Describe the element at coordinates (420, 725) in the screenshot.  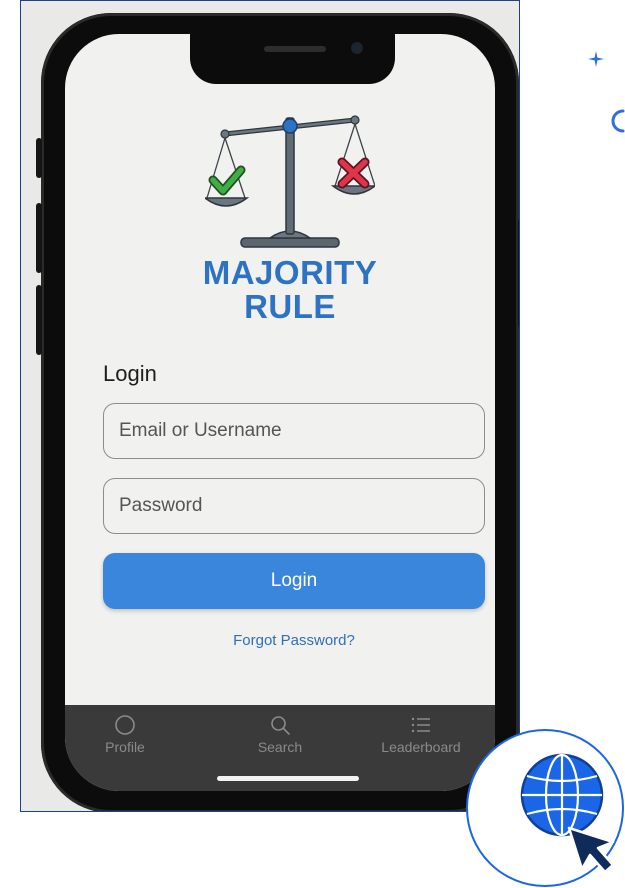
I see `list-icon` at that location.